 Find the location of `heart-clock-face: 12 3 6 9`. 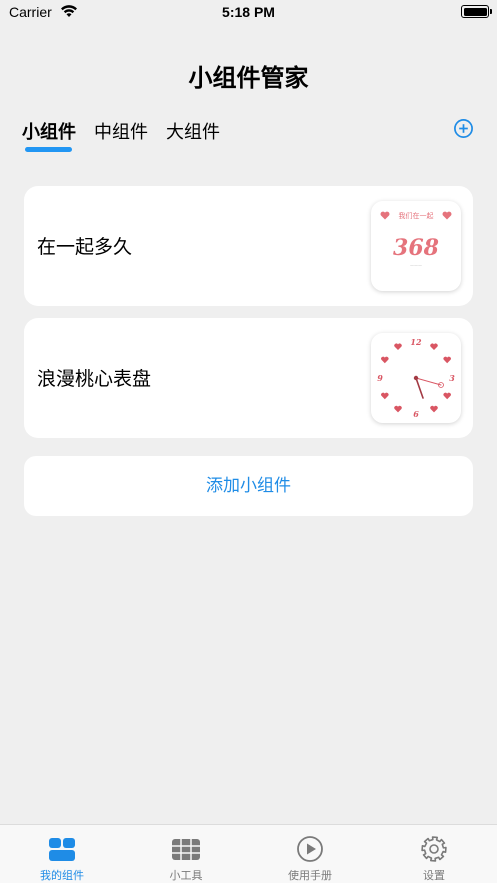

heart-clock-face: 12 3 6 9 is located at coordinates (416, 378).